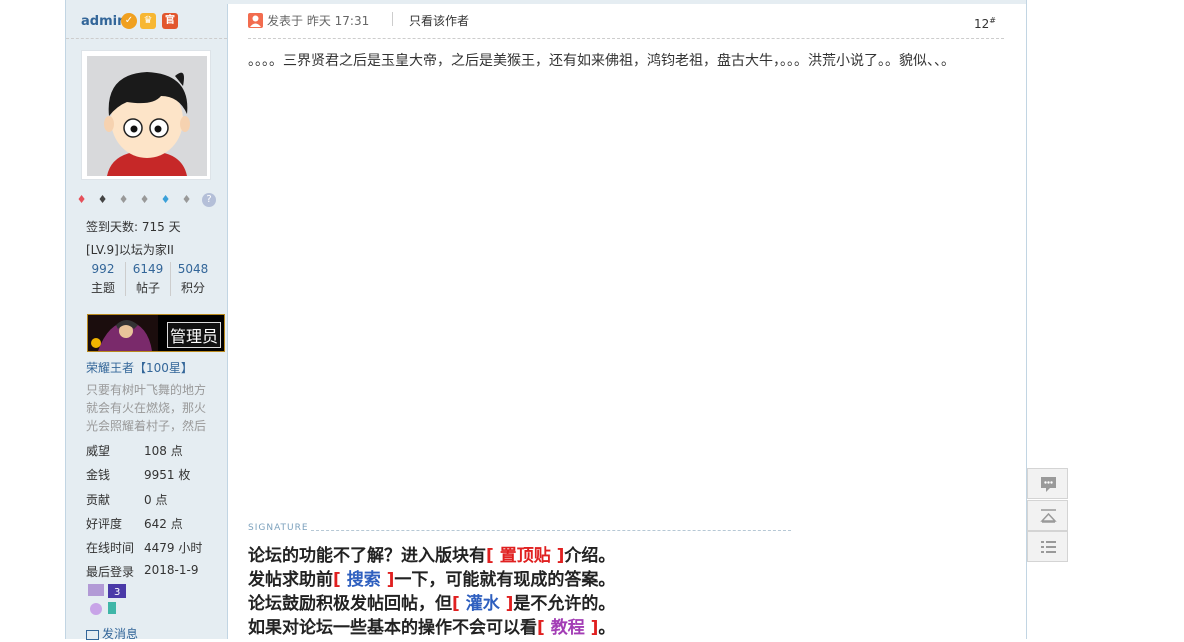  I want to click on signature-label: SIGNATURE, so click(278, 528).